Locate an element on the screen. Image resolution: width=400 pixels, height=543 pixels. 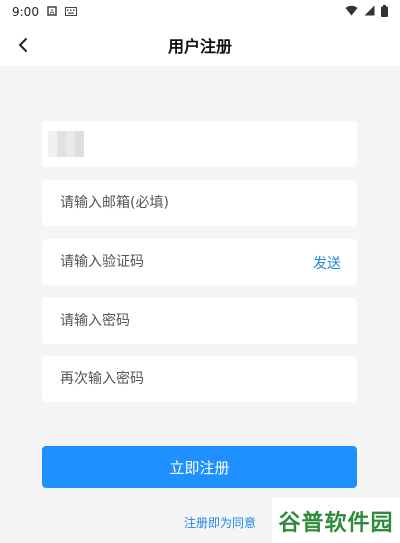
status-time: 9:00 is located at coordinates (25, 12).